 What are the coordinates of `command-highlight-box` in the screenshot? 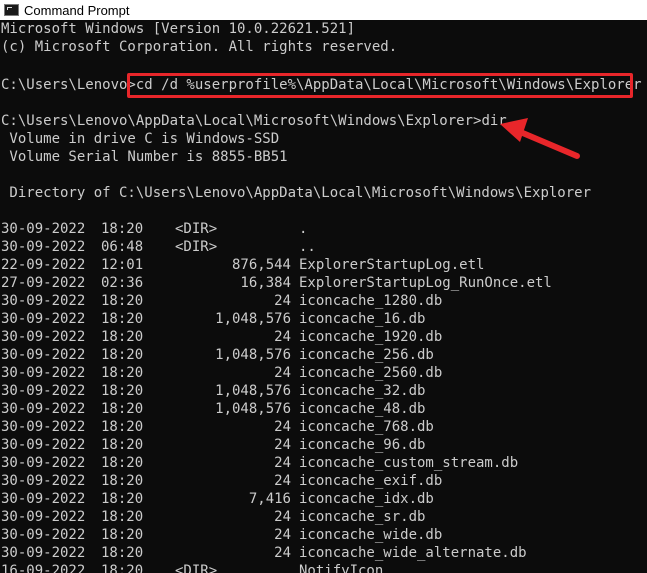 It's located at (380, 85).